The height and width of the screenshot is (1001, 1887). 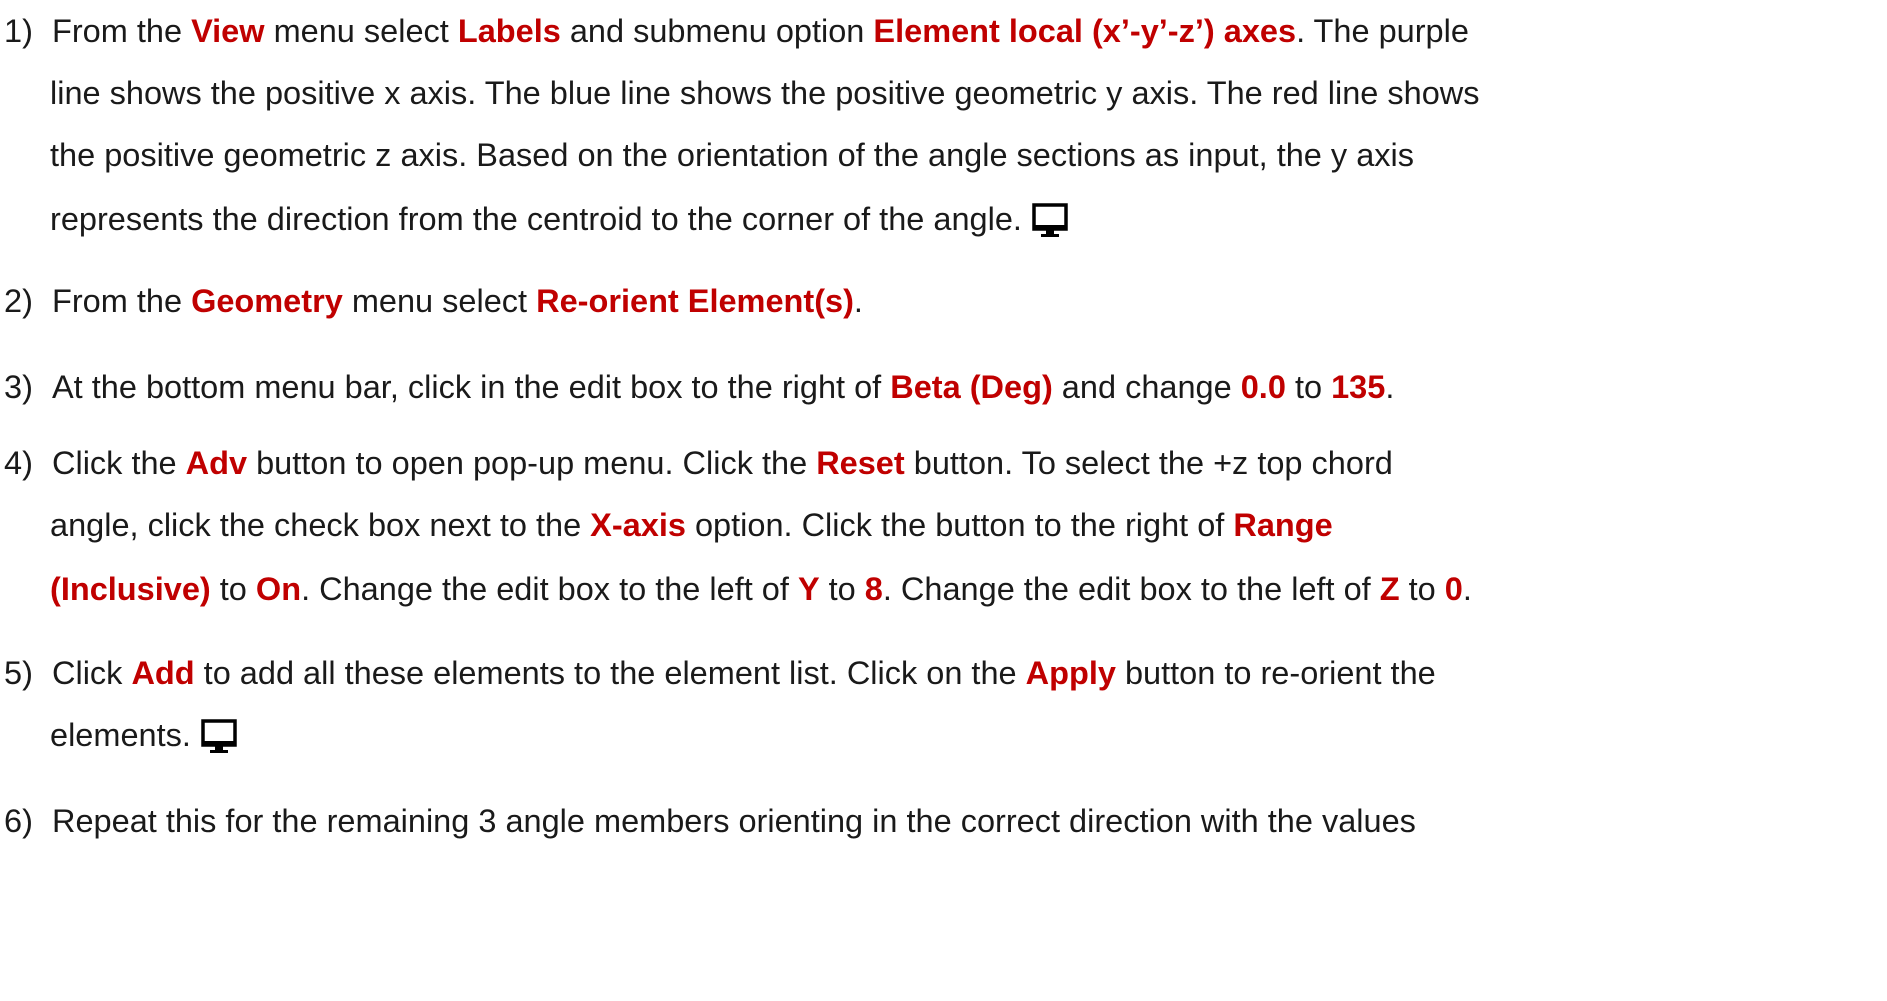 I want to click on text-run: Click, so click(x=92, y=673).